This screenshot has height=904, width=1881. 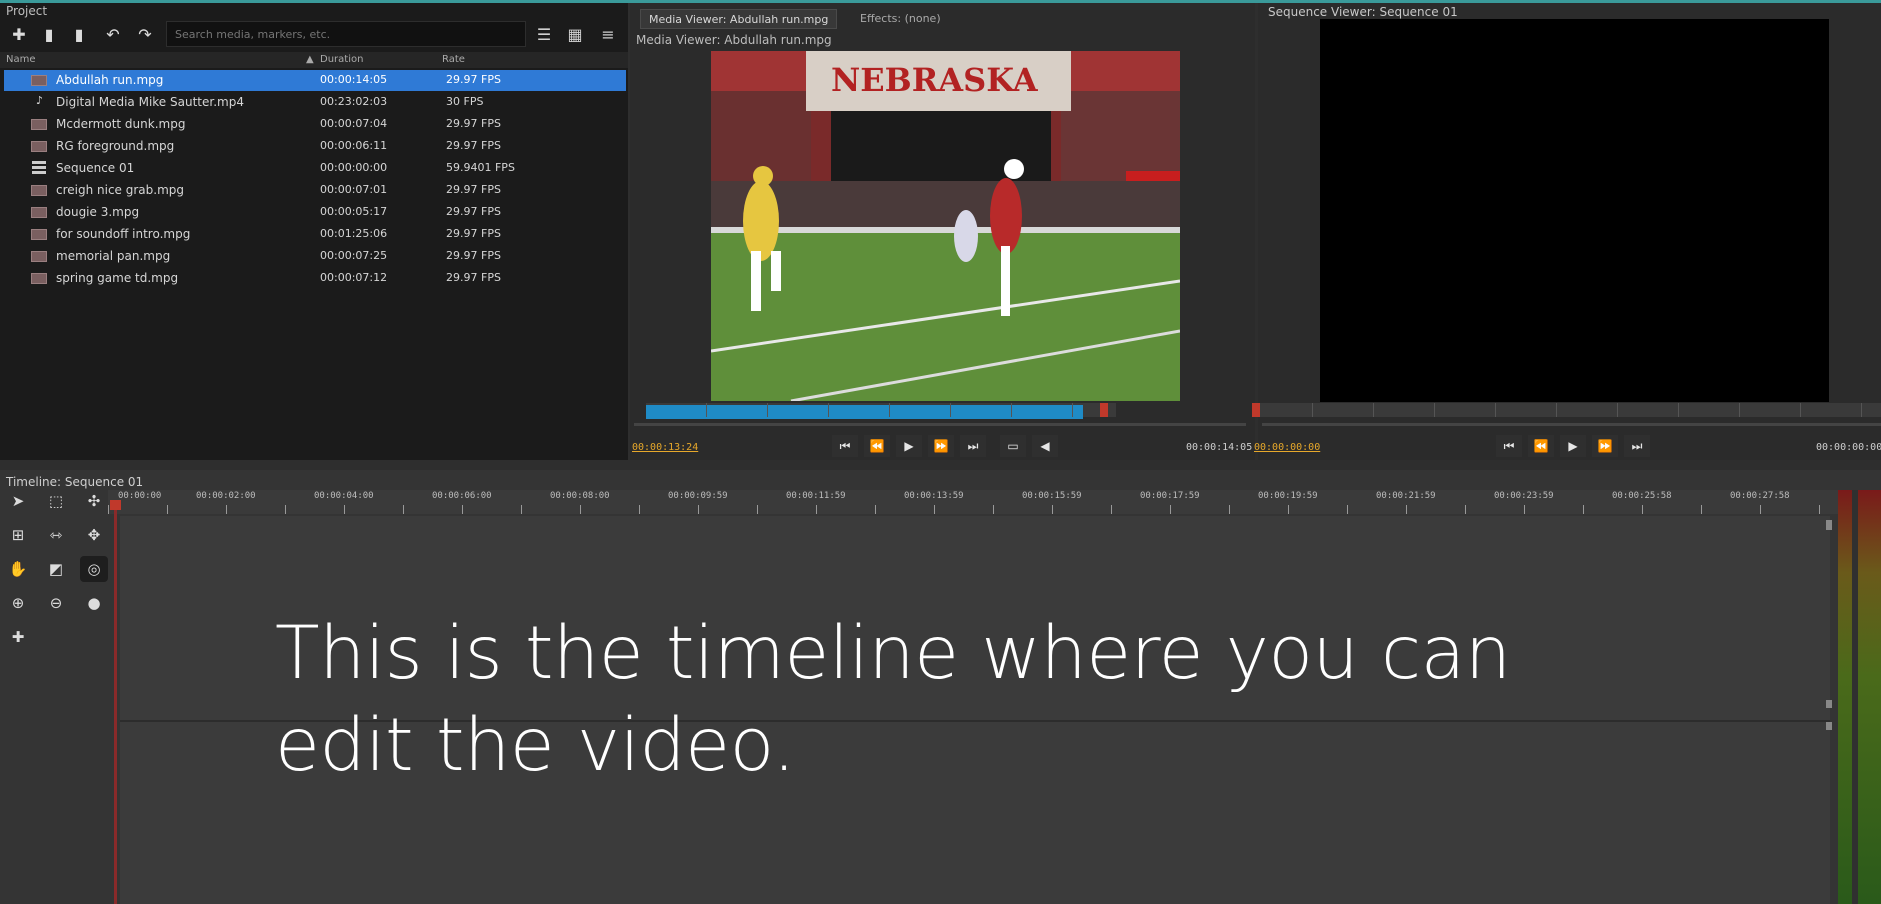 I want to click on timeline-title: Timeline: Sequence 01, so click(x=75, y=482).